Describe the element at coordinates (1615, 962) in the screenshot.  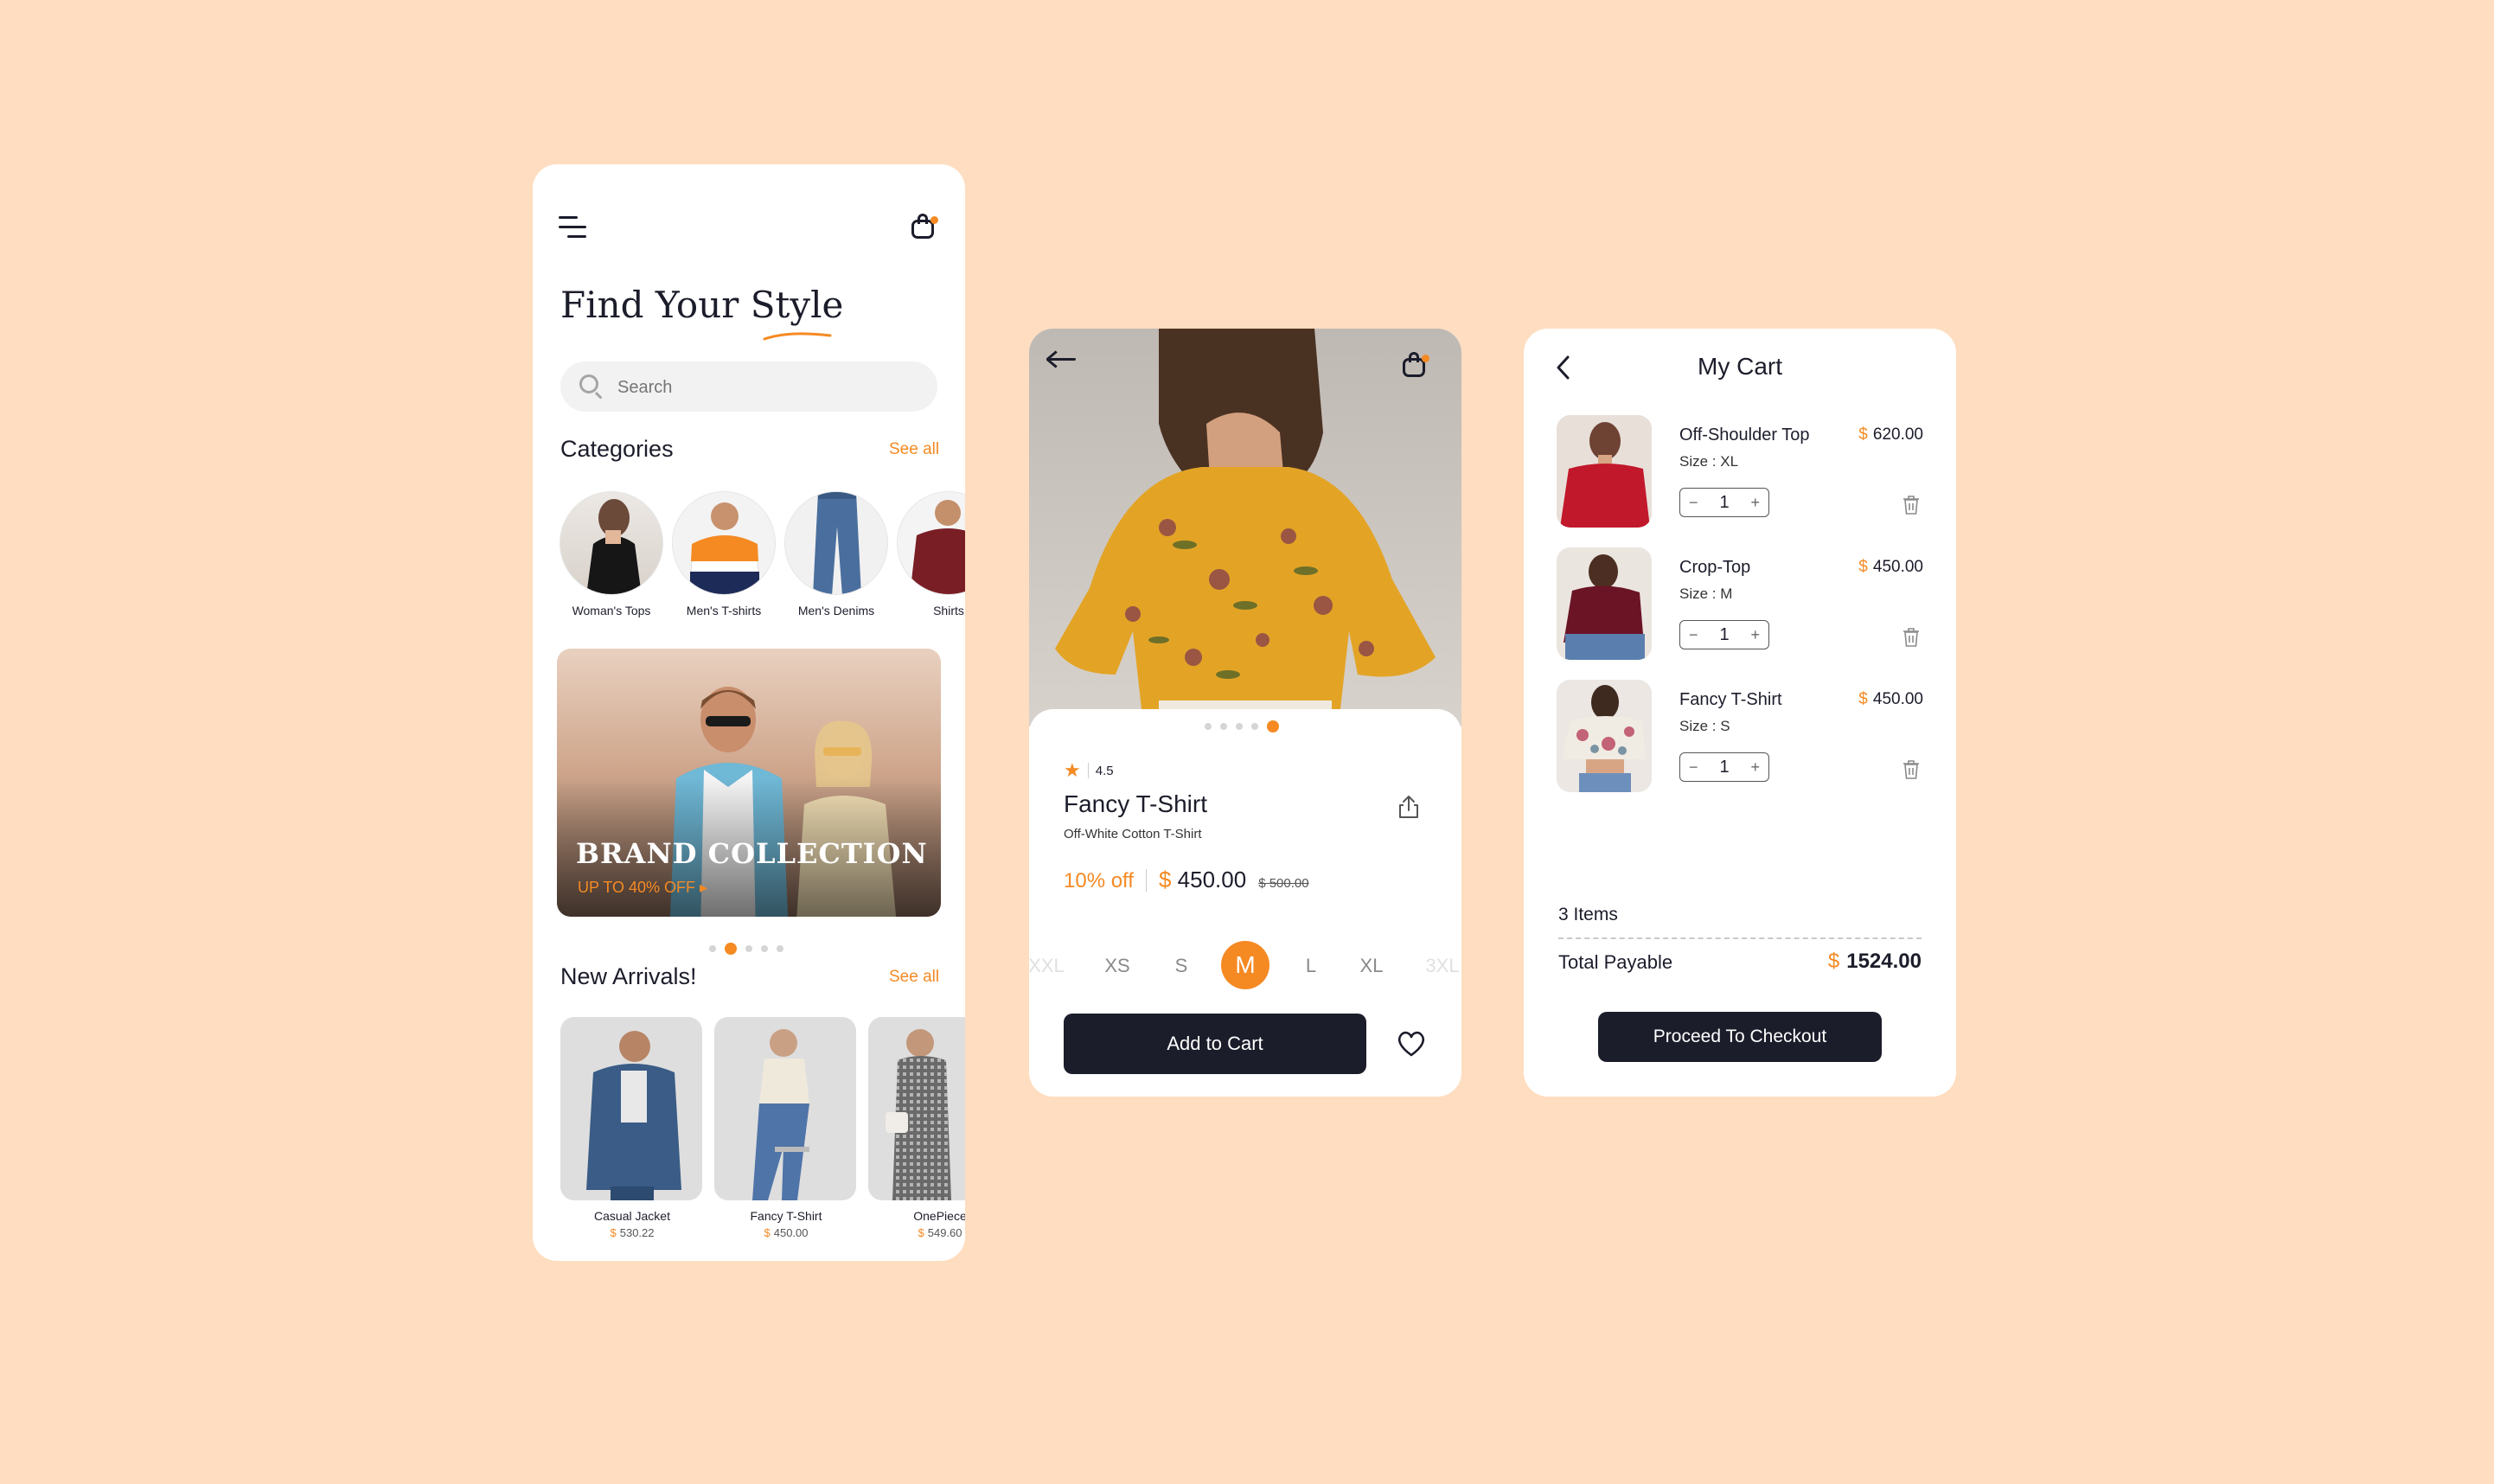
I see `total-payable-label: Total Payable` at that location.